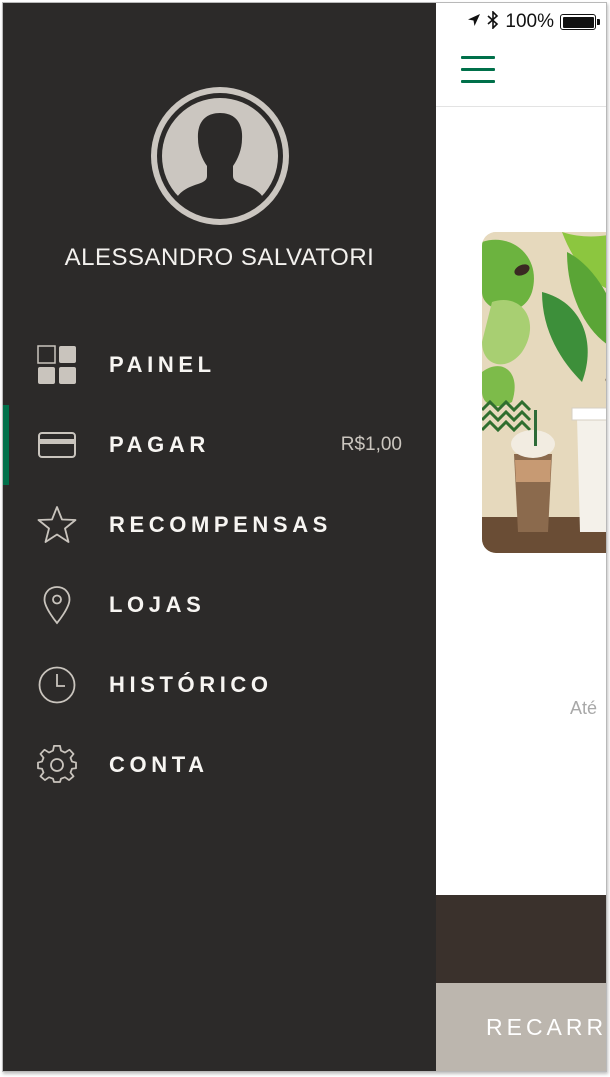 The image size is (610, 1077). Describe the element at coordinates (219, 365) in the screenshot. I see `menu-item-painel: PAINEL` at that location.